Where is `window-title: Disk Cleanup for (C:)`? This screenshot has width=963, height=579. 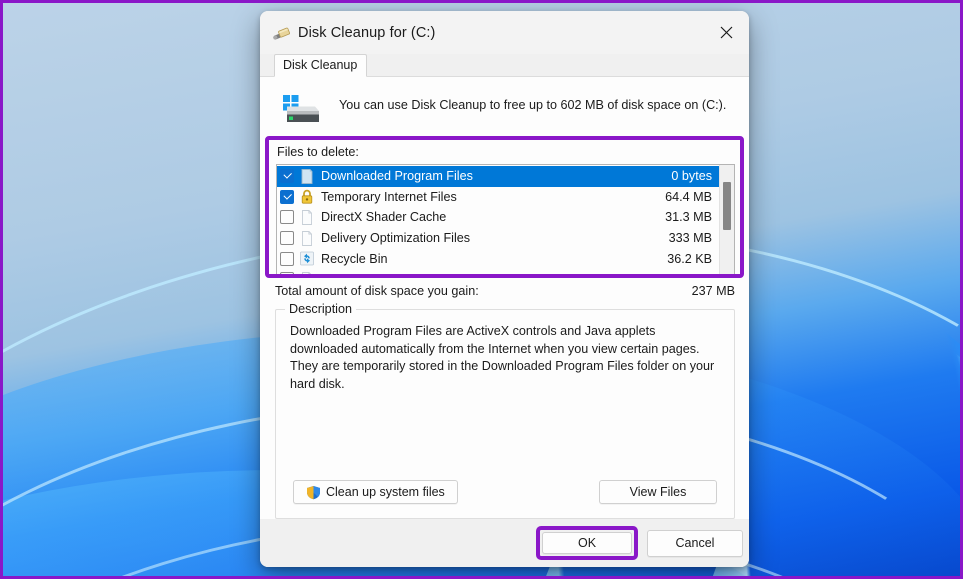 window-title: Disk Cleanup for (C:) is located at coordinates (367, 32).